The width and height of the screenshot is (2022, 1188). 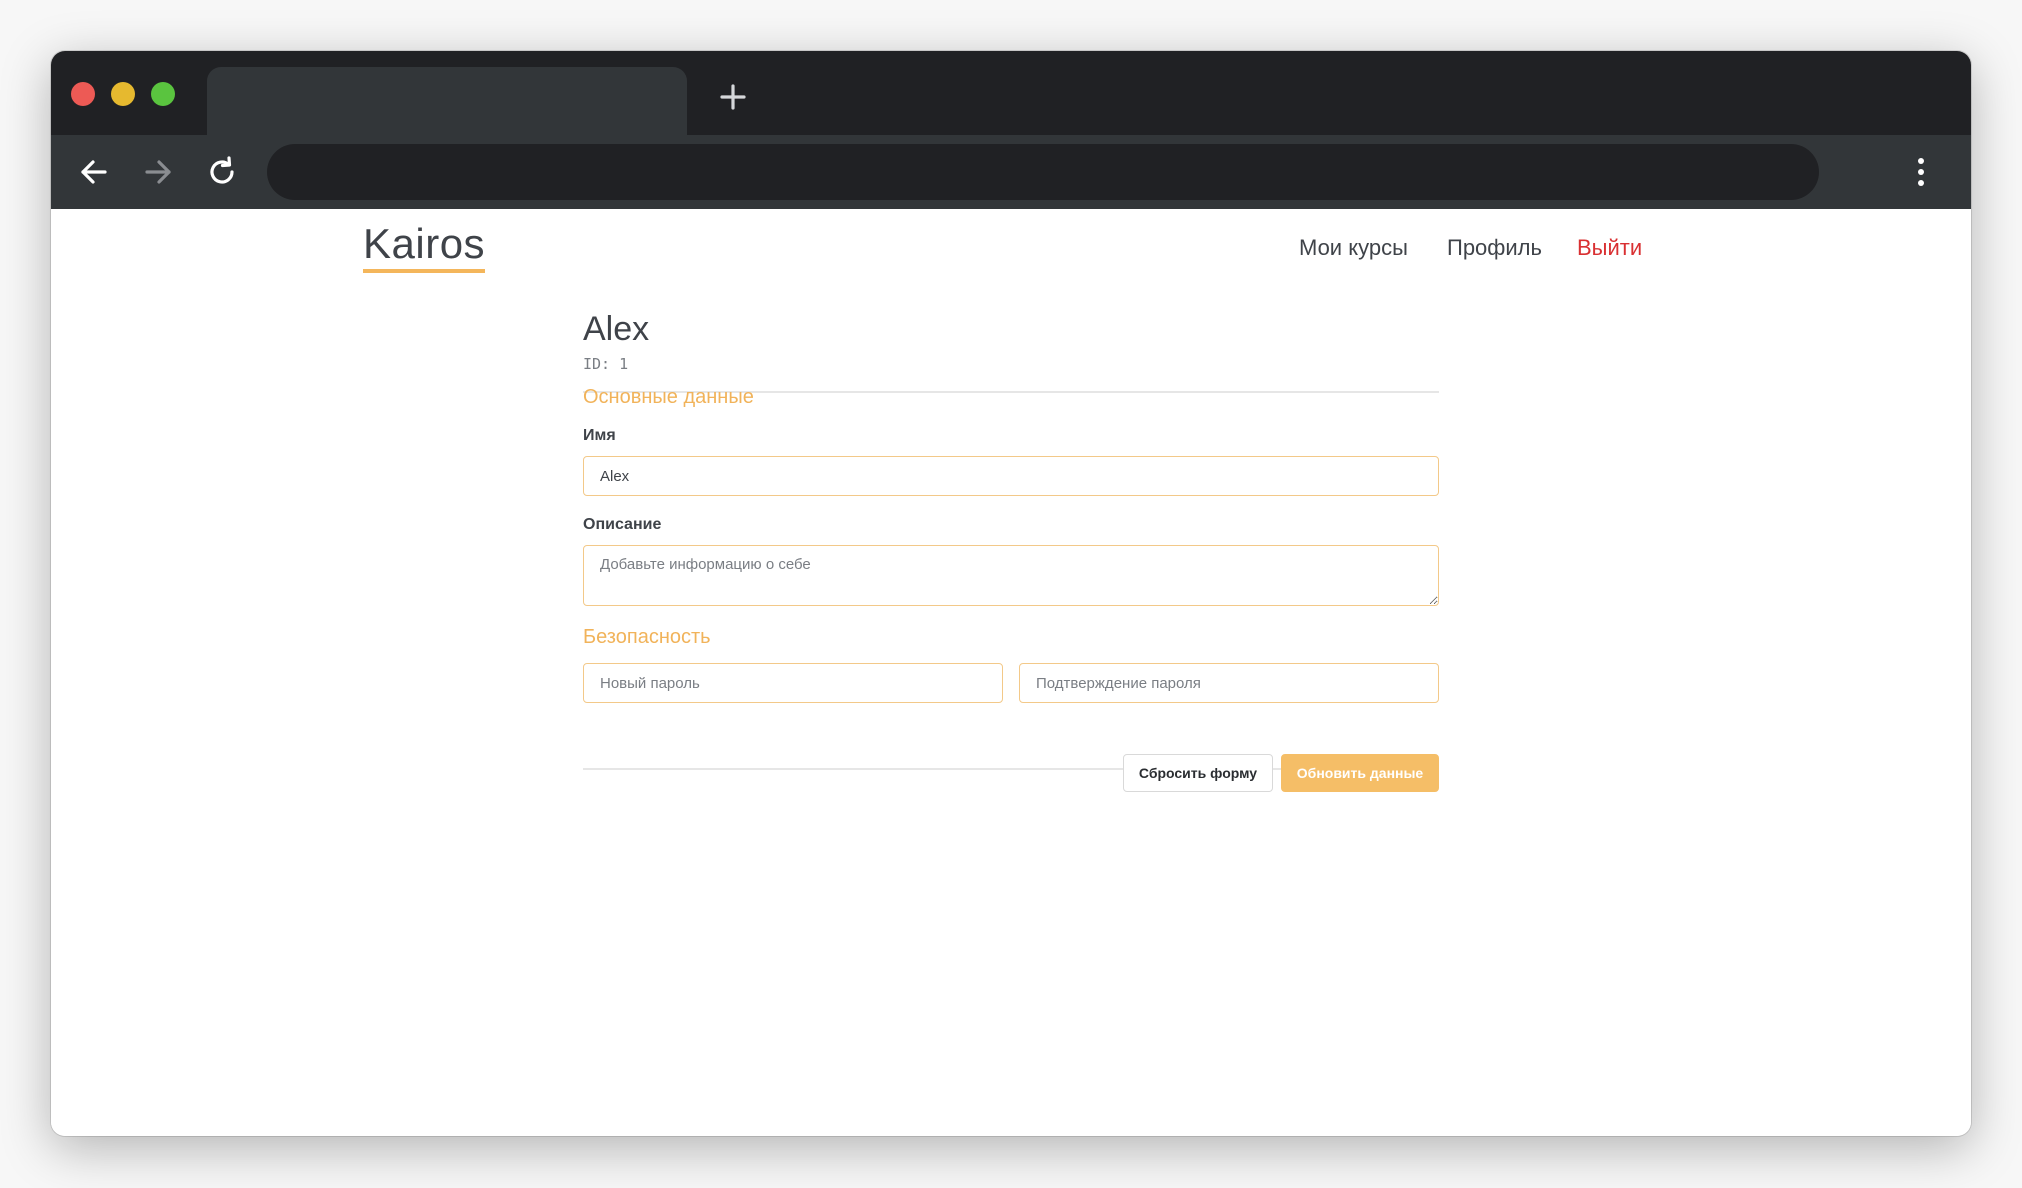 What do you see at coordinates (83, 94) in the screenshot?
I see `close-window-button` at bounding box center [83, 94].